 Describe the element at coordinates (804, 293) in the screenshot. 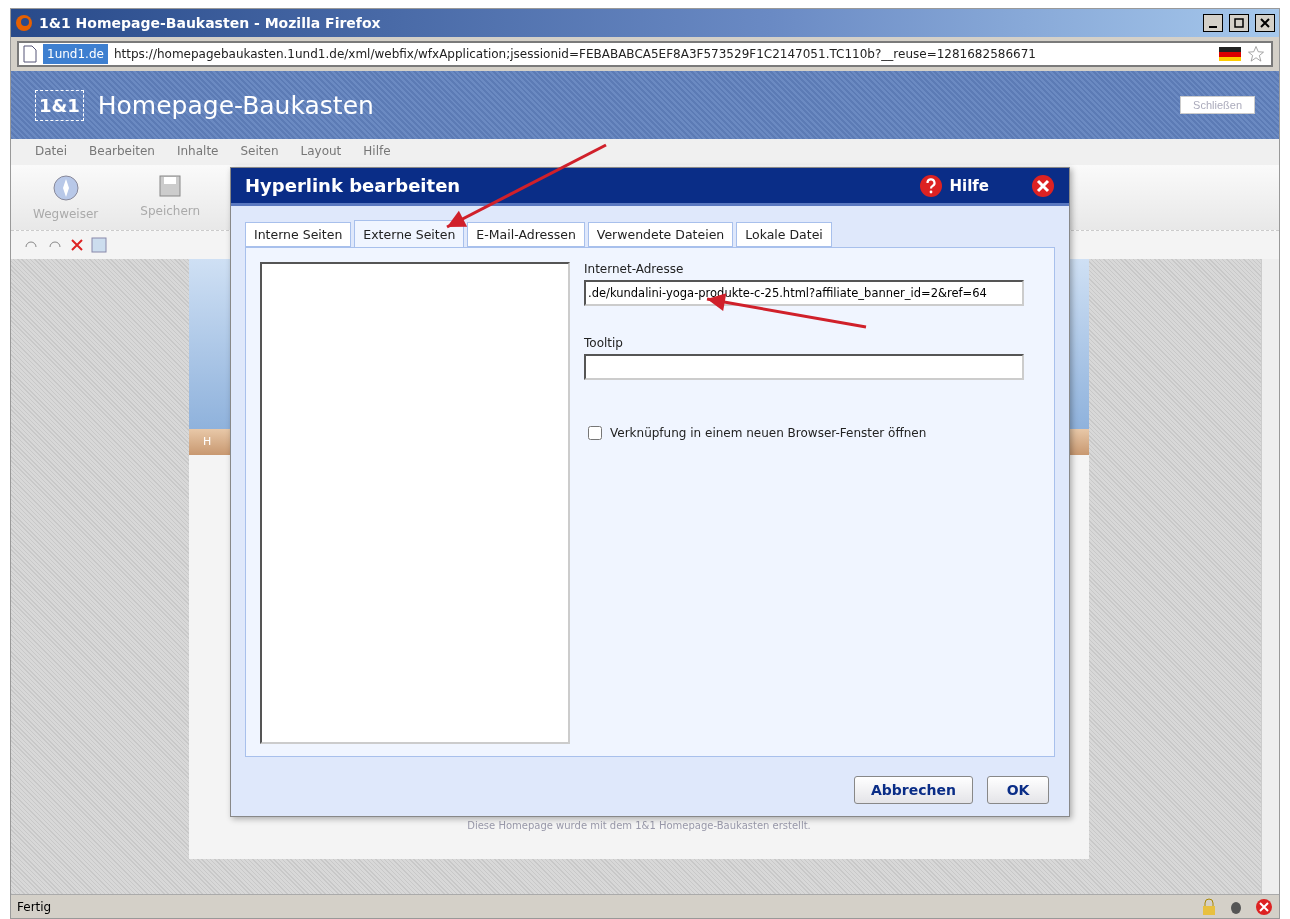

I see `url-input-field: .de/kundalini-yoga-produkte-c-25.html?affiliate_banner_id=2&ref=64` at that location.